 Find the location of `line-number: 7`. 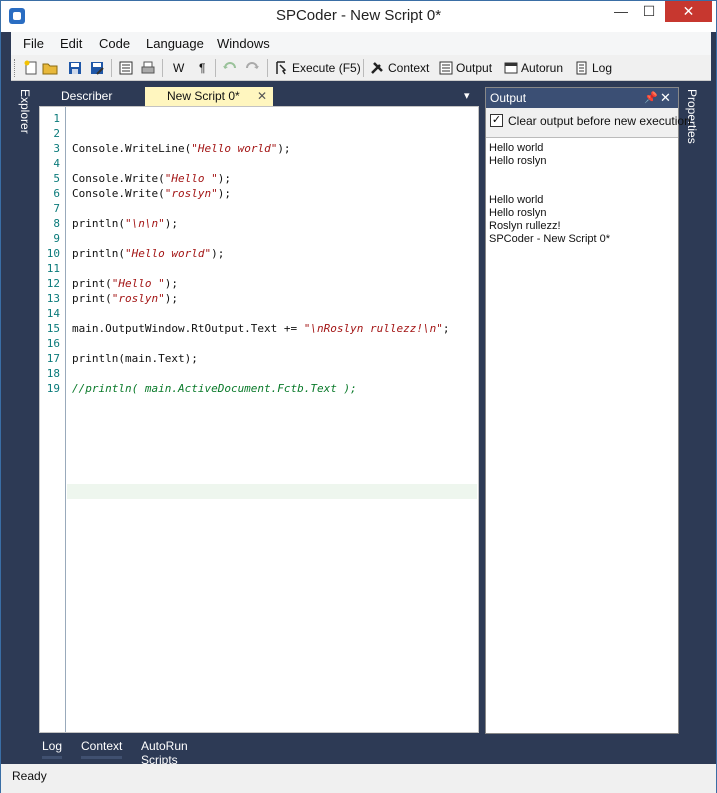

line-number: 7 is located at coordinates (56, 208).